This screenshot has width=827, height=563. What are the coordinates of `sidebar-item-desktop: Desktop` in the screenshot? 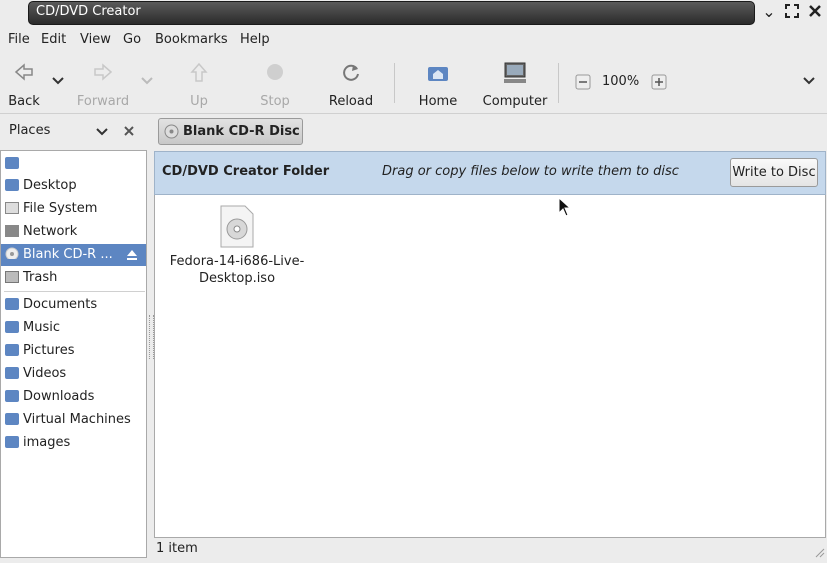 It's located at (73, 186).